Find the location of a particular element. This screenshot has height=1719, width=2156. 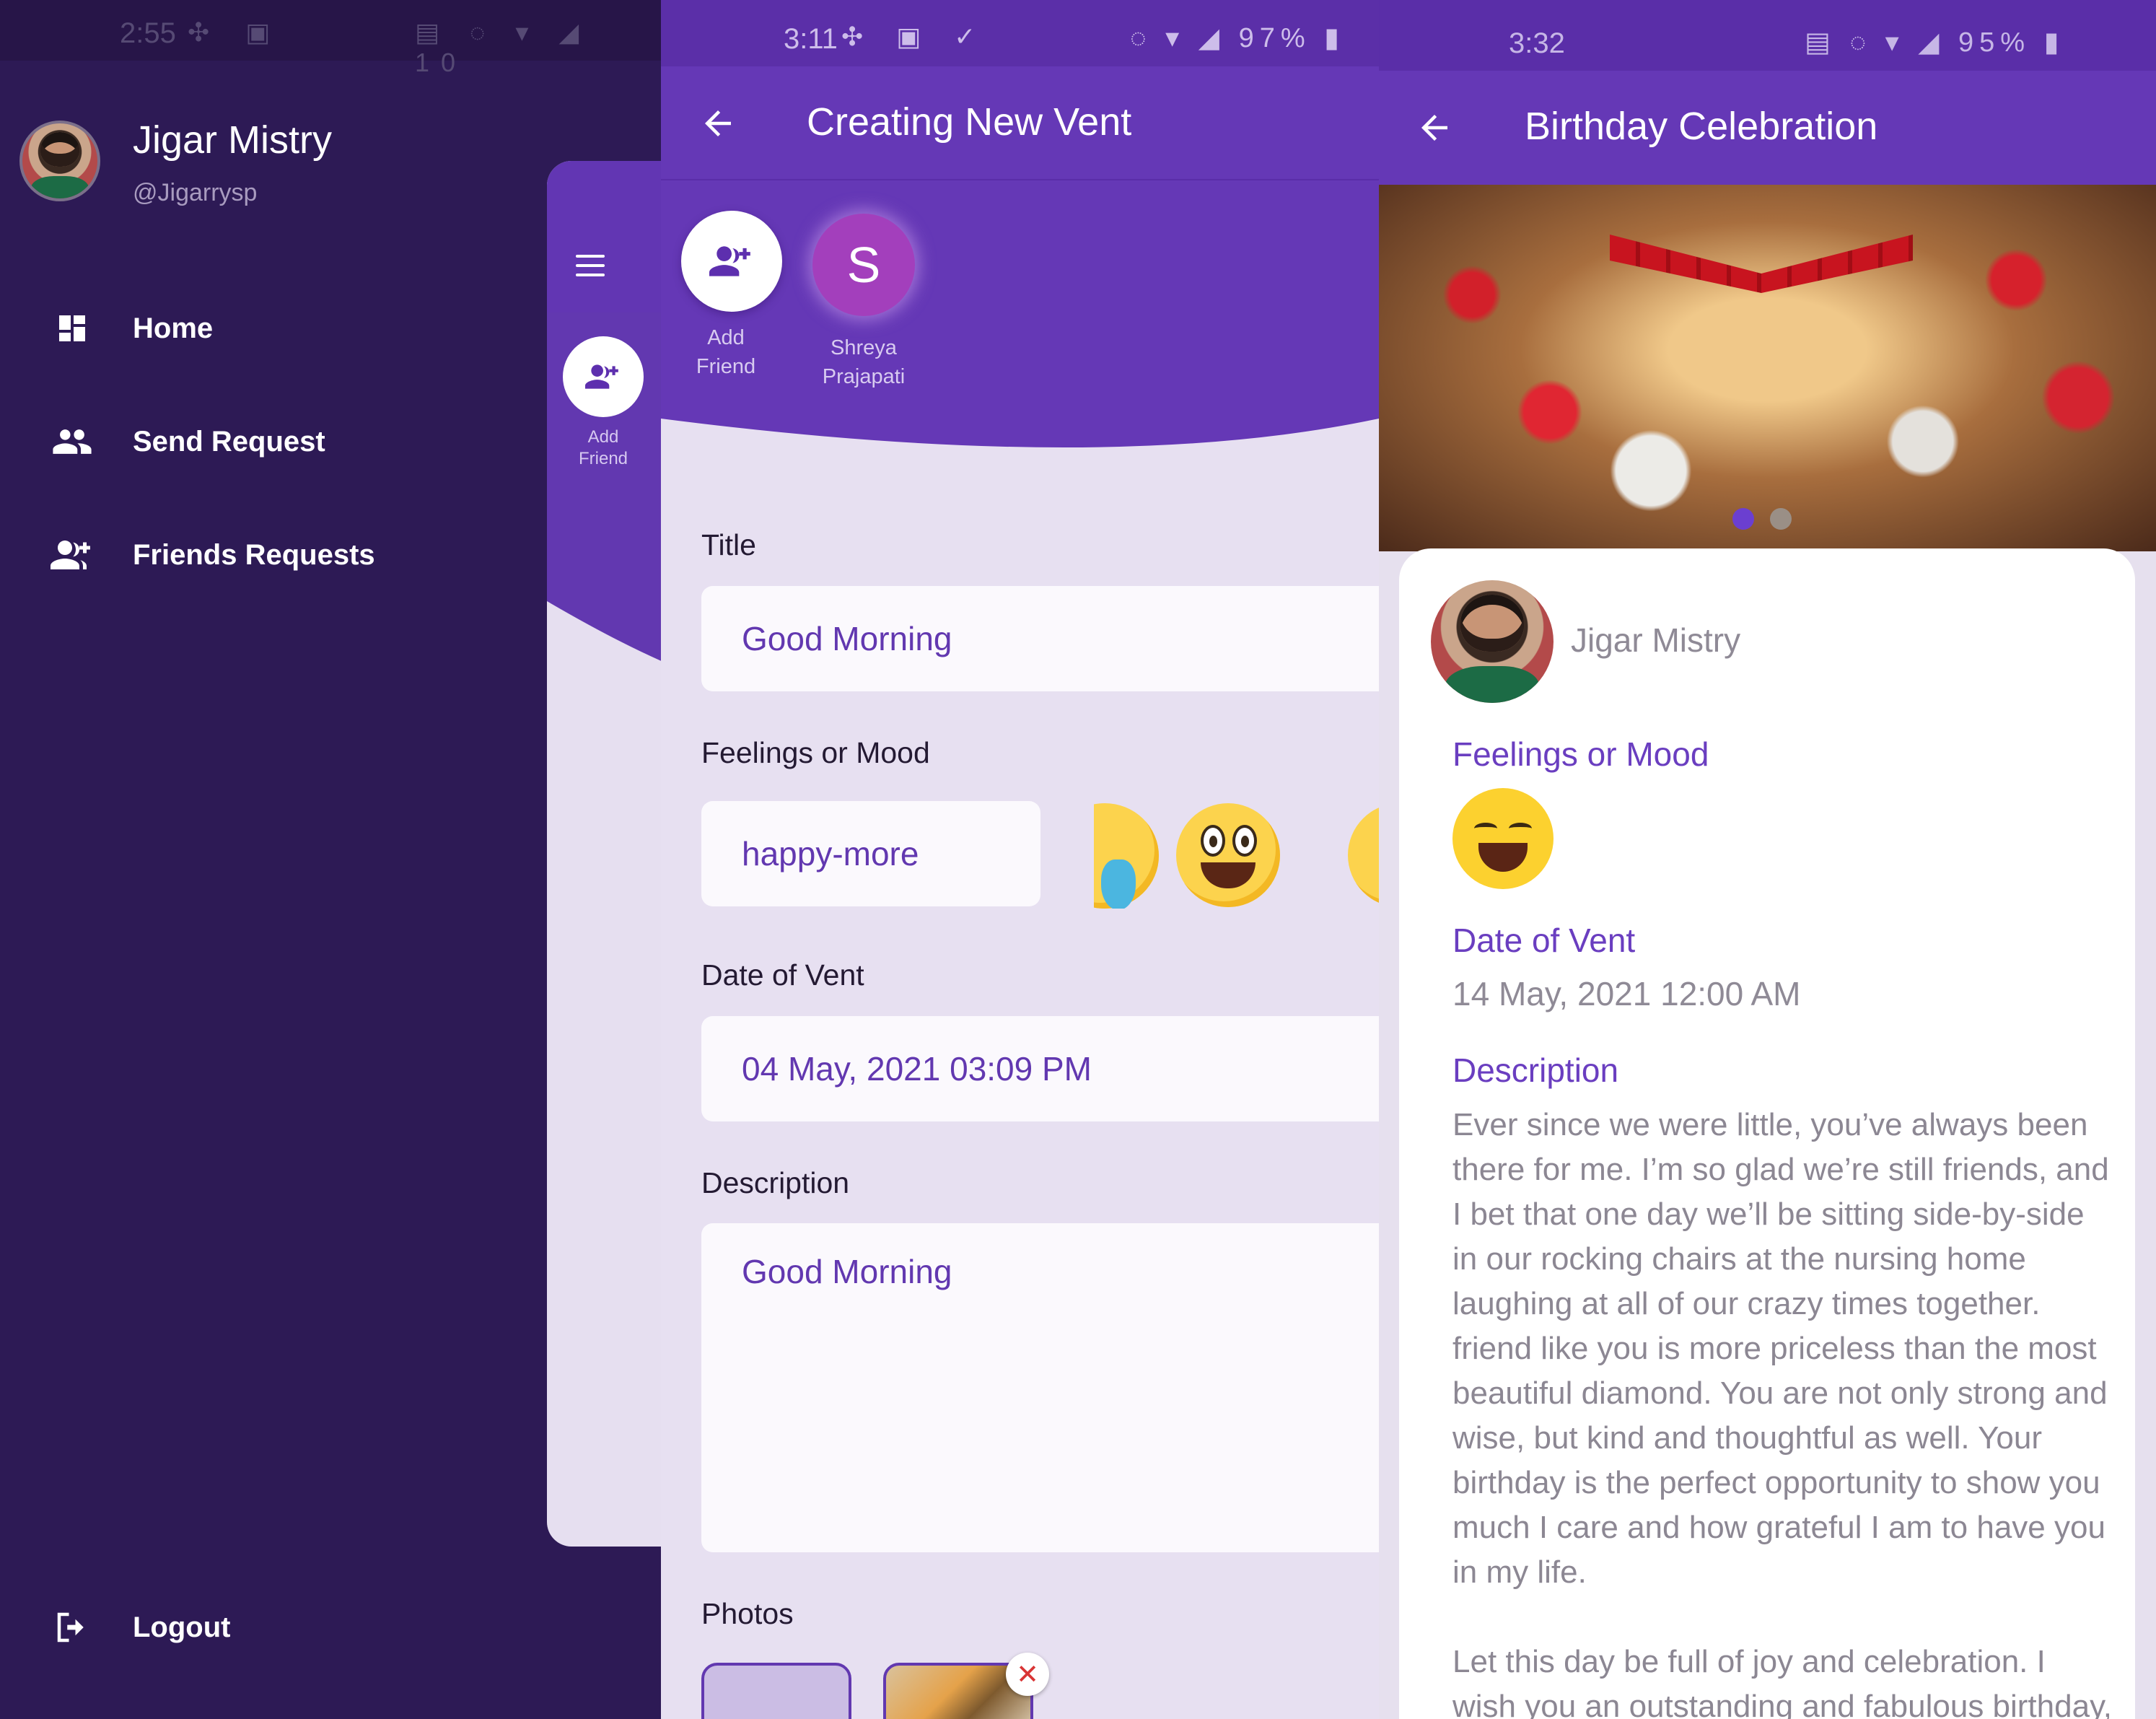

add-photo-button is located at coordinates (776, 1691).